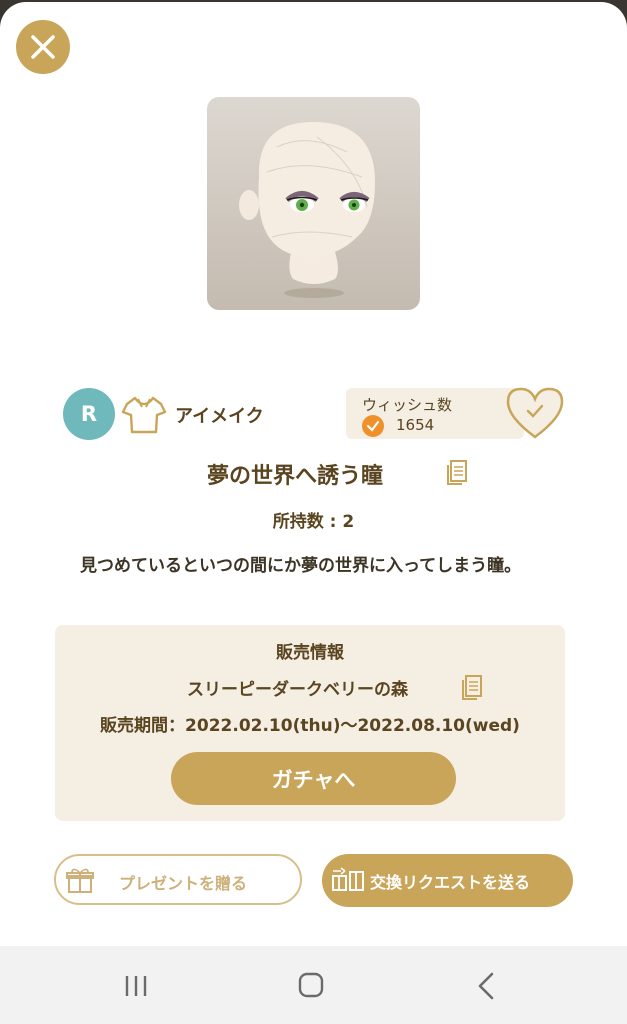 This screenshot has height=1024, width=627. Describe the element at coordinates (373, 426) in the screenshot. I see `flame-icon` at that location.